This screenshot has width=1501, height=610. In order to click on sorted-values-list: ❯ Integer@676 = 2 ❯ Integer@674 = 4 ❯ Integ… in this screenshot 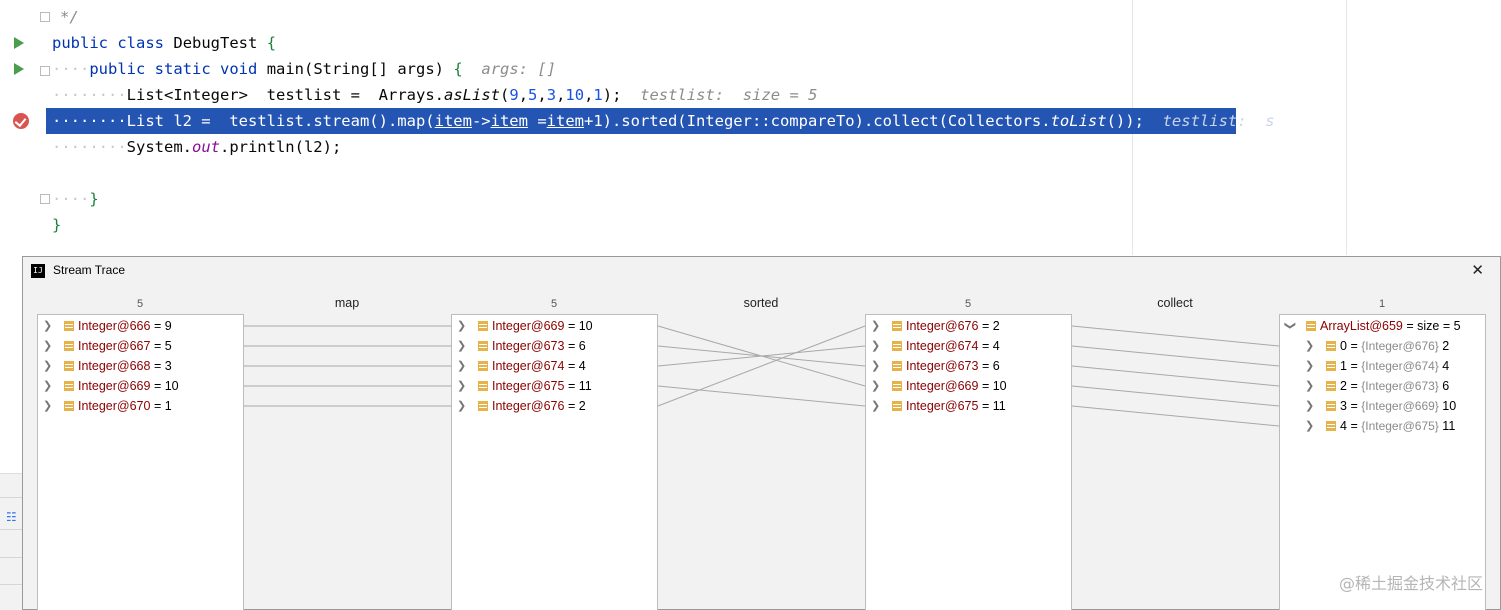, I will do `click(968, 462)`.